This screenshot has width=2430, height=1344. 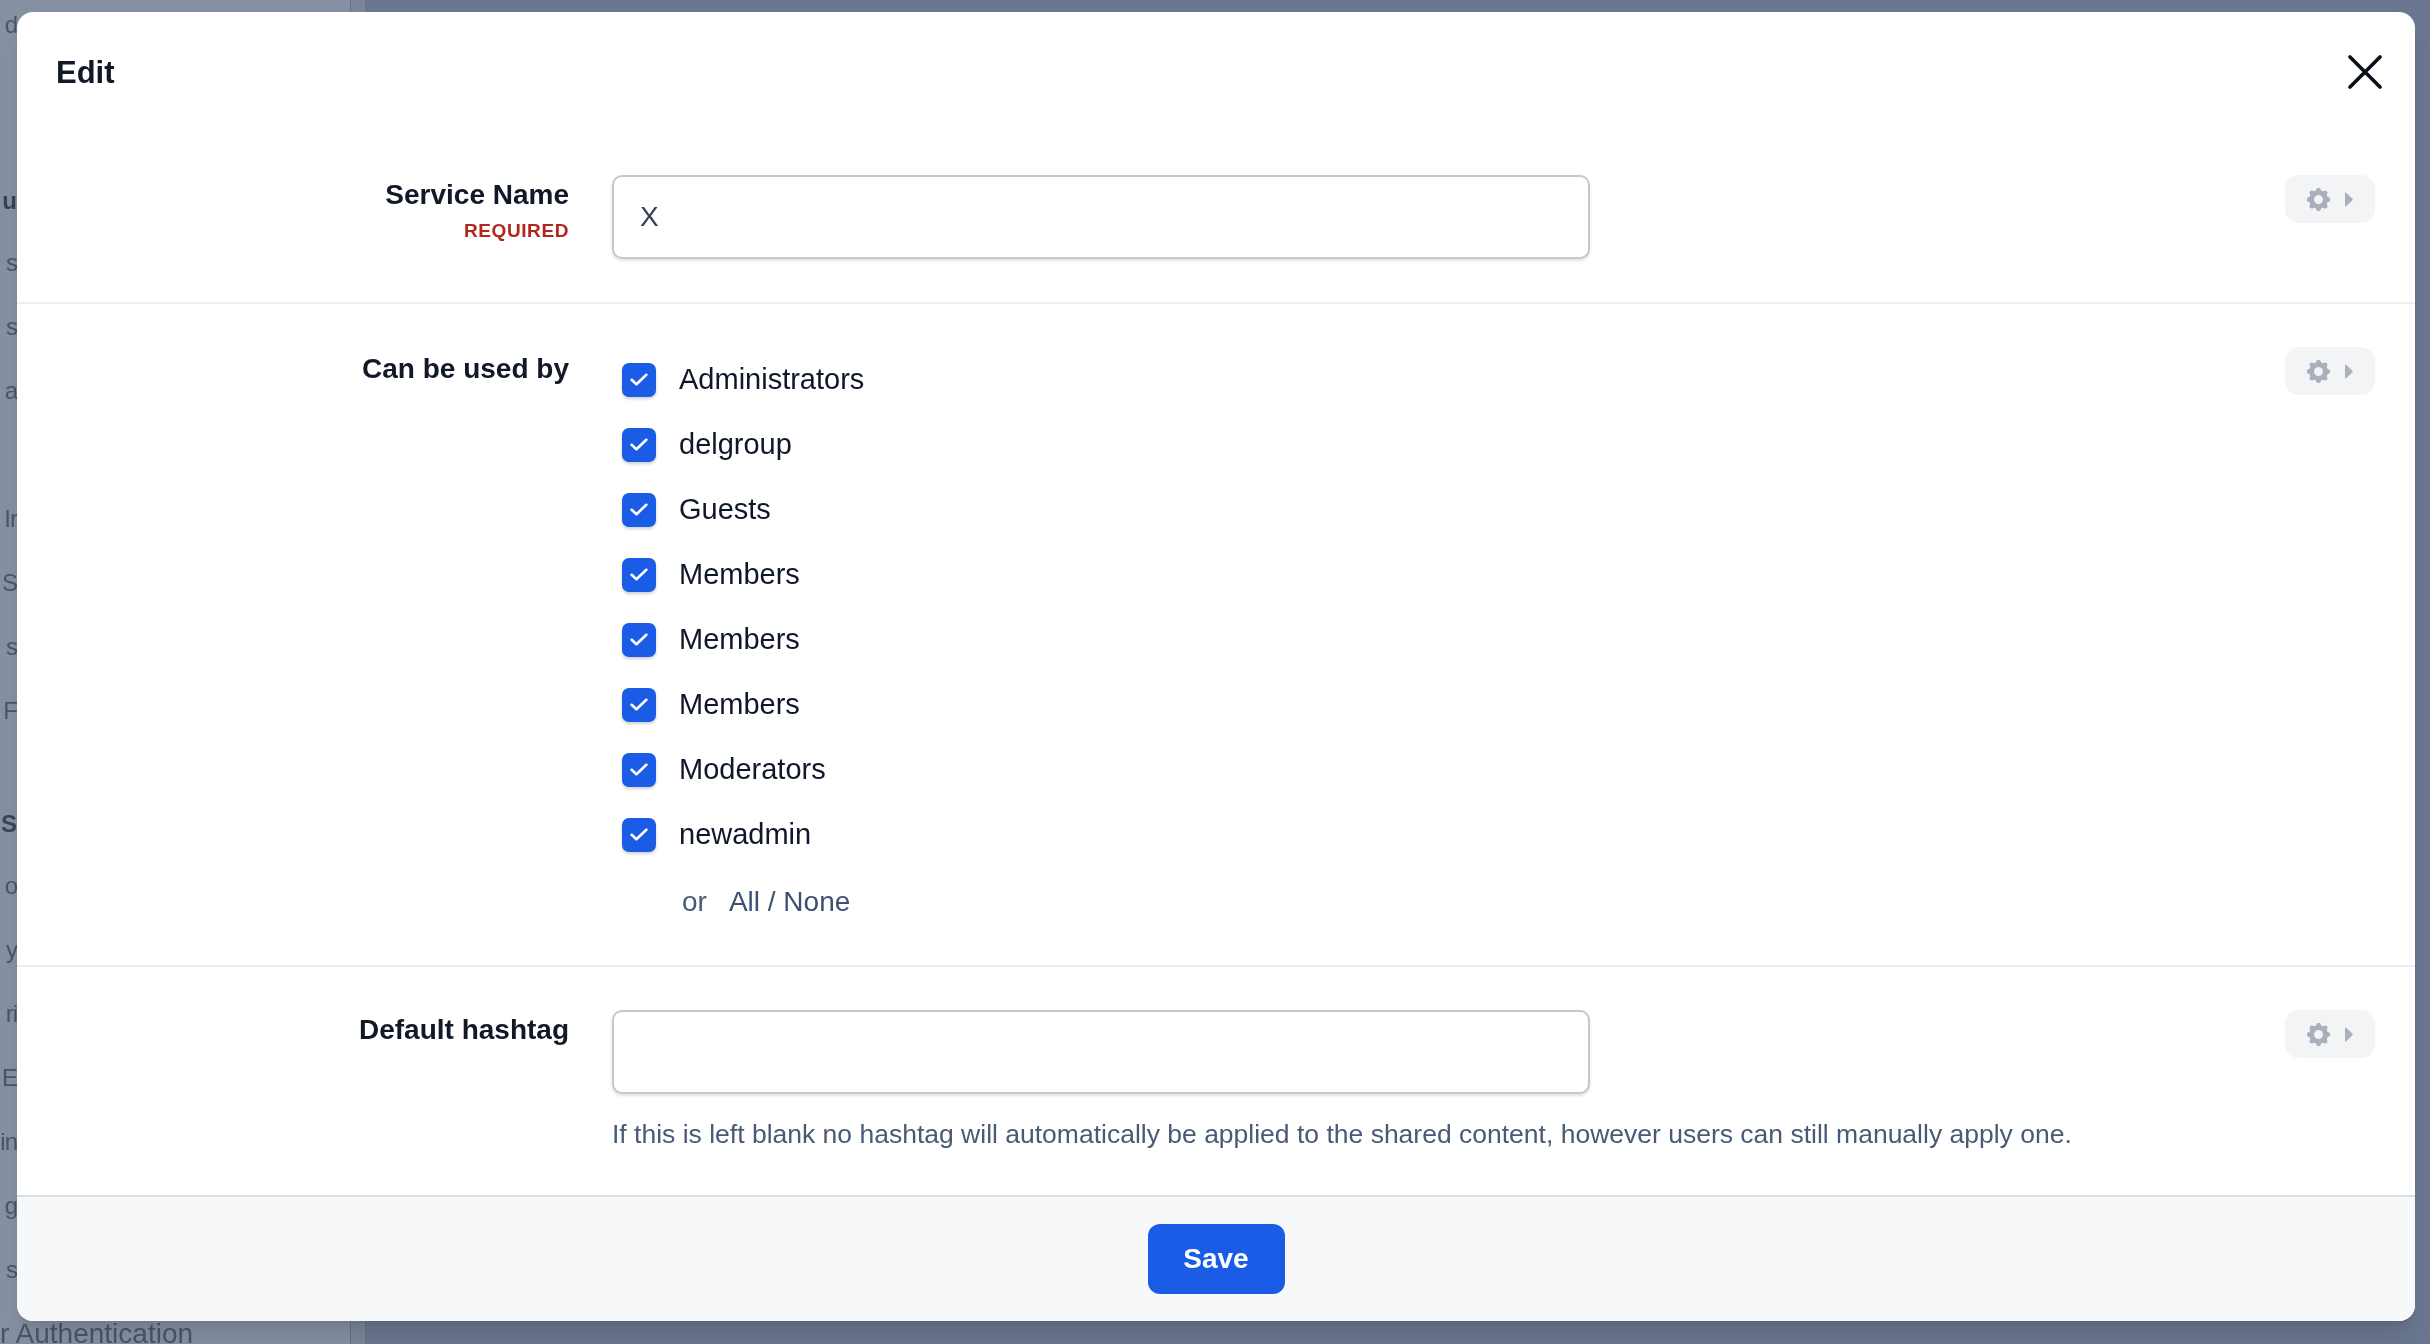 What do you see at coordinates (9, 1078) in the screenshot?
I see `sidebar-item: E` at bounding box center [9, 1078].